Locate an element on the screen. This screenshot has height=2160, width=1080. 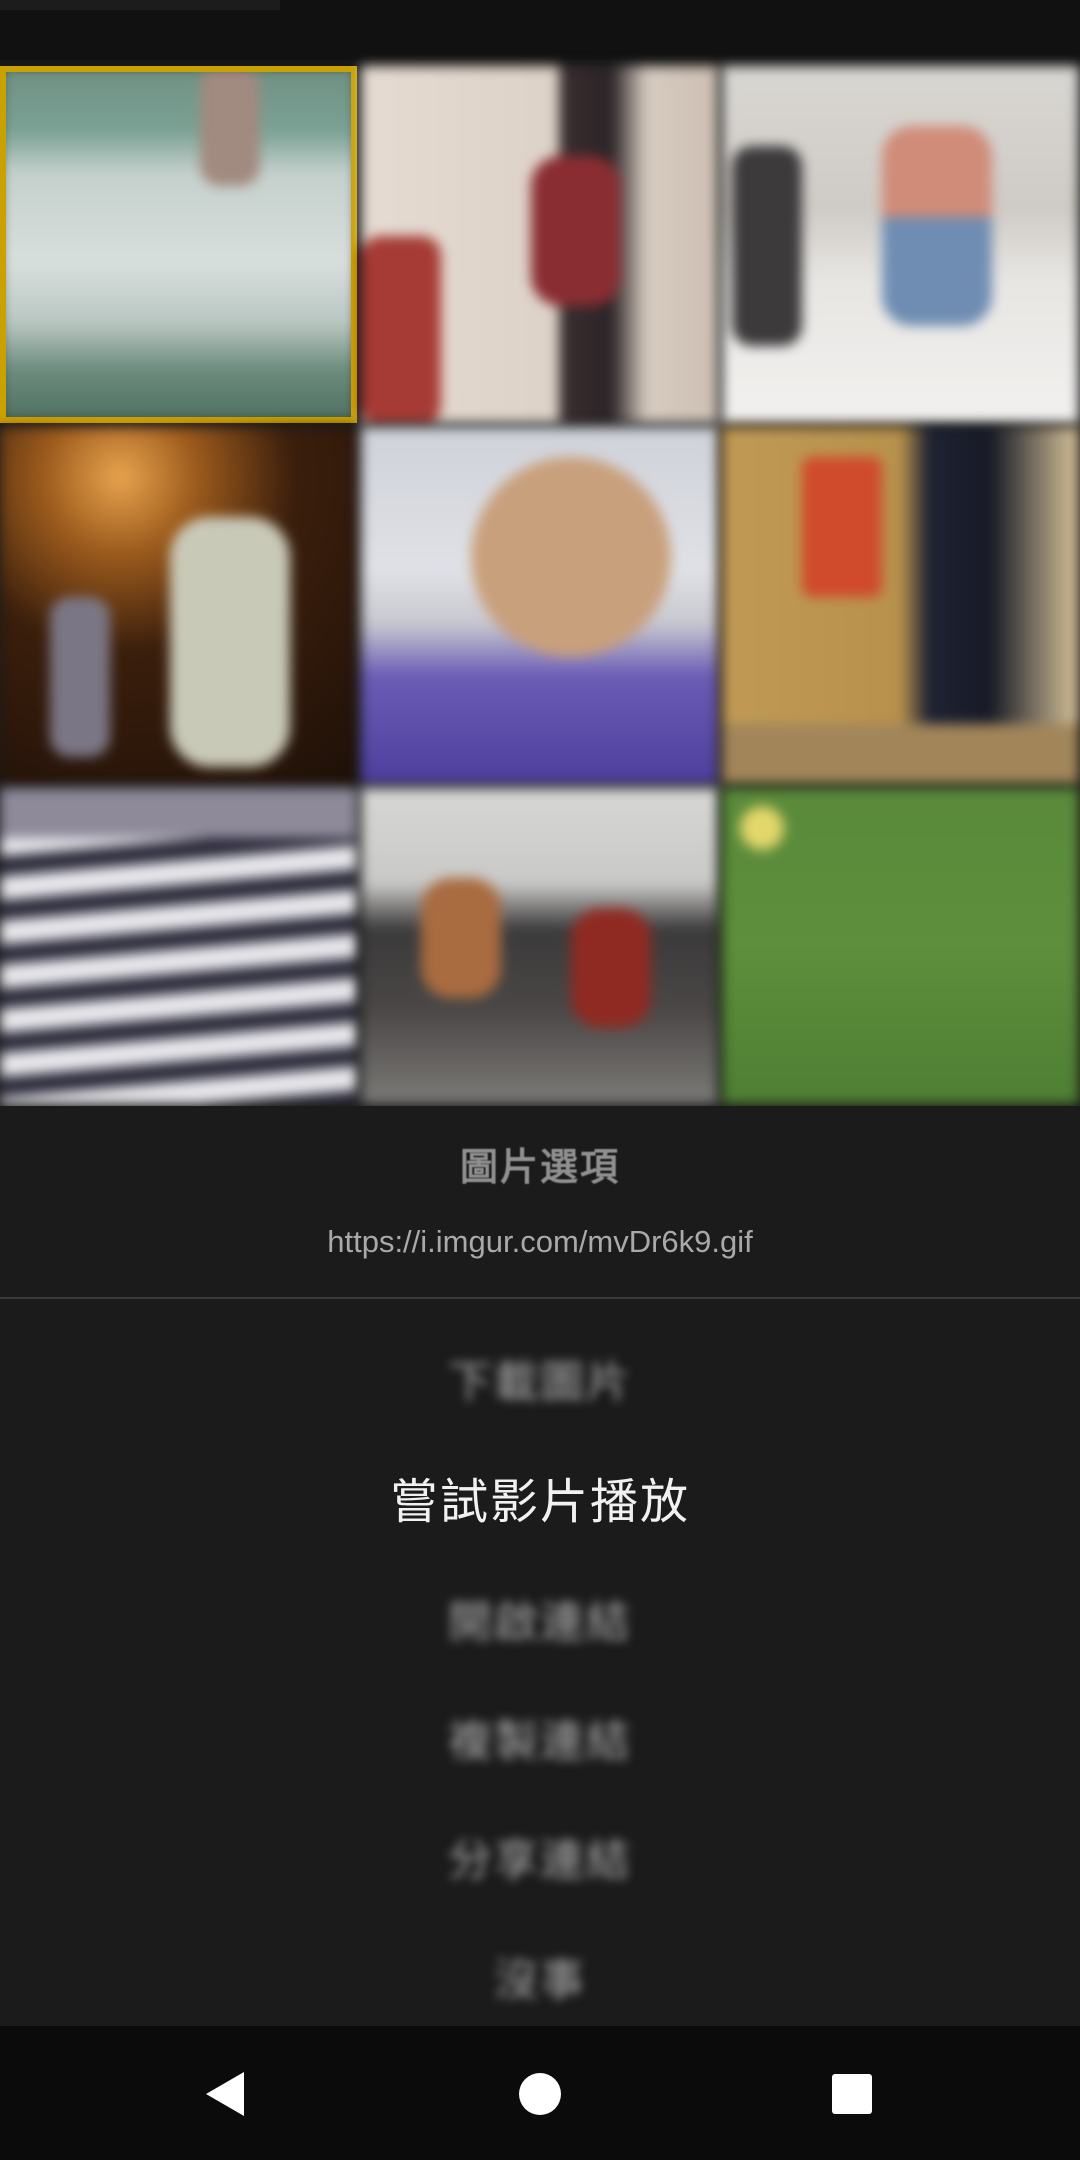
back-button is located at coordinates (226, 2094).